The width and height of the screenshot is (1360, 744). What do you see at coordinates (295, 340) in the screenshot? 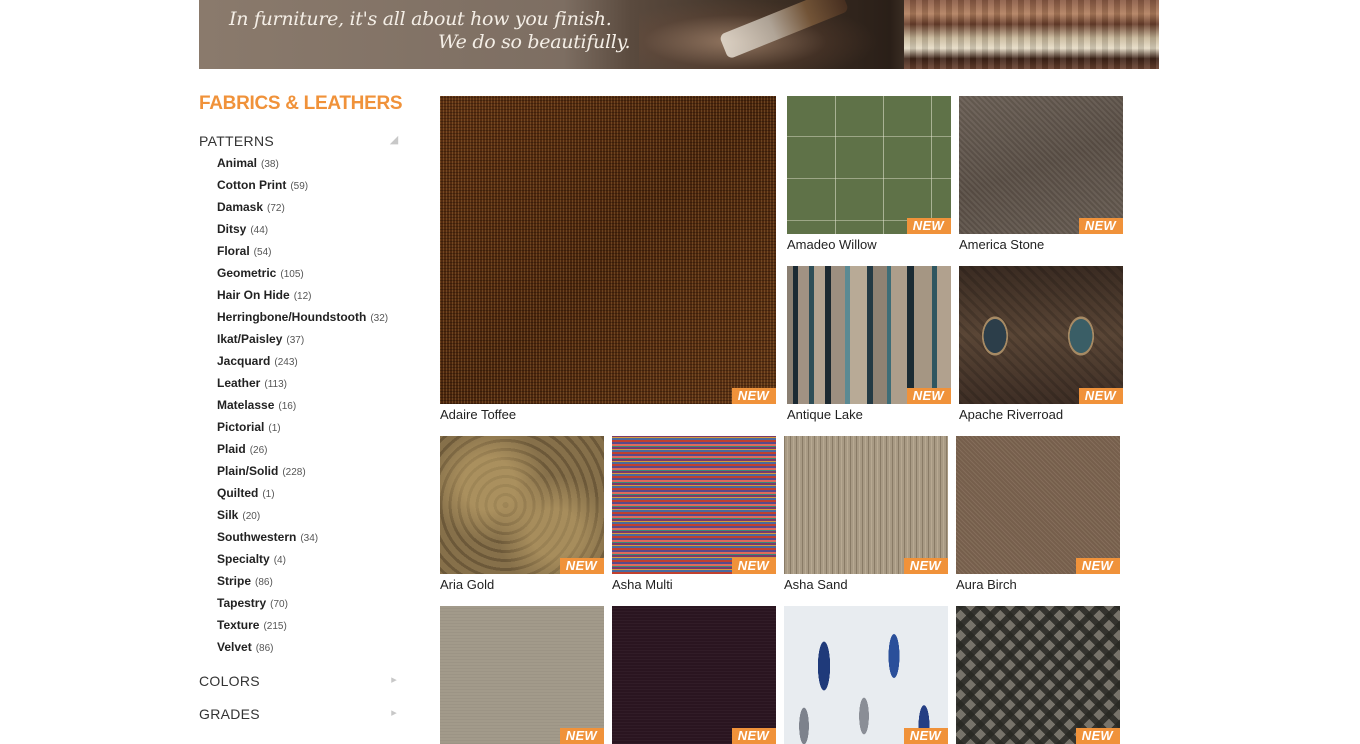
I see `pattern-count: (37)` at bounding box center [295, 340].